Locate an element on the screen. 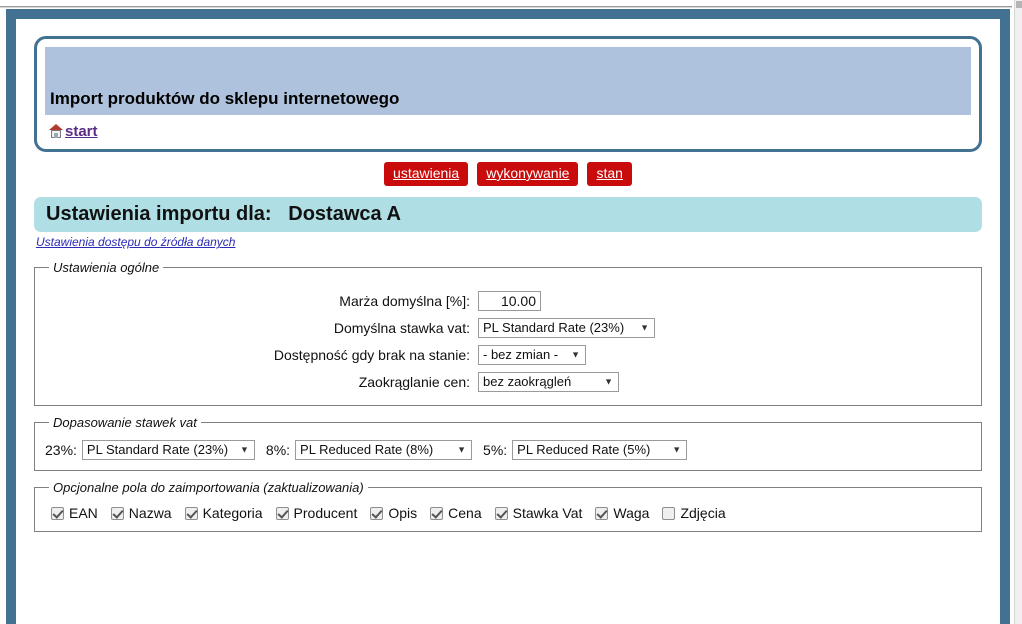 The width and height of the screenshot is (1022, 624). checkbox-item-opis: Opis is located at coordinates (393, 513).